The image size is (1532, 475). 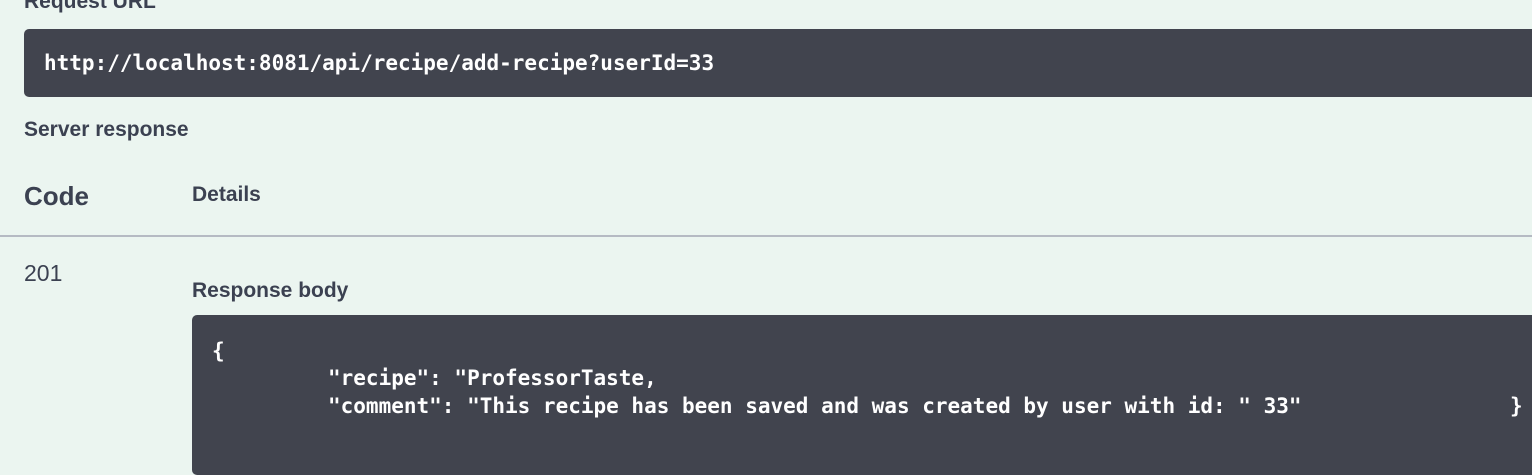 What do you see at coordinates (226, 194) in the screenshot?
I see `column-header-details: Details` at bounding box center [226, 194].